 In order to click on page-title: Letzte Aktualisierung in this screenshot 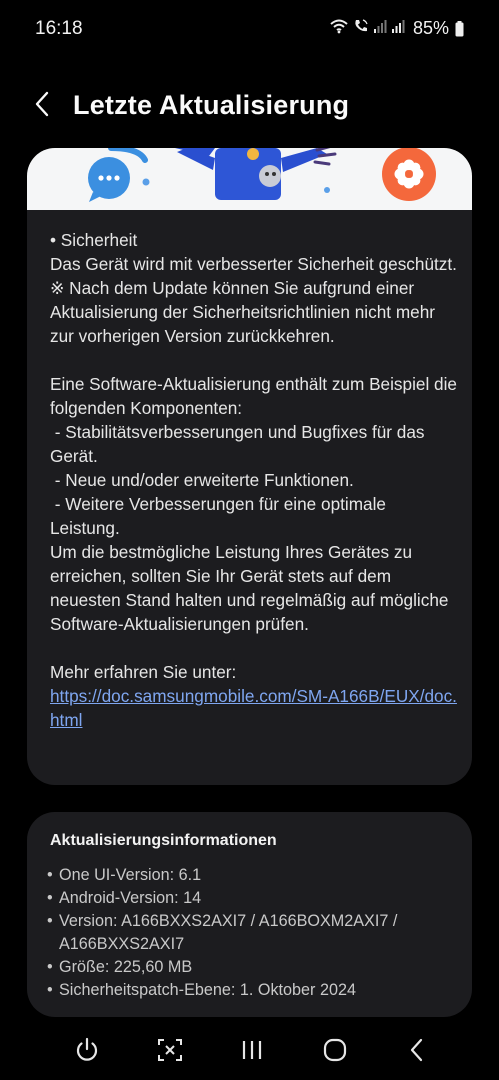, I will do `click(211, 105)`.